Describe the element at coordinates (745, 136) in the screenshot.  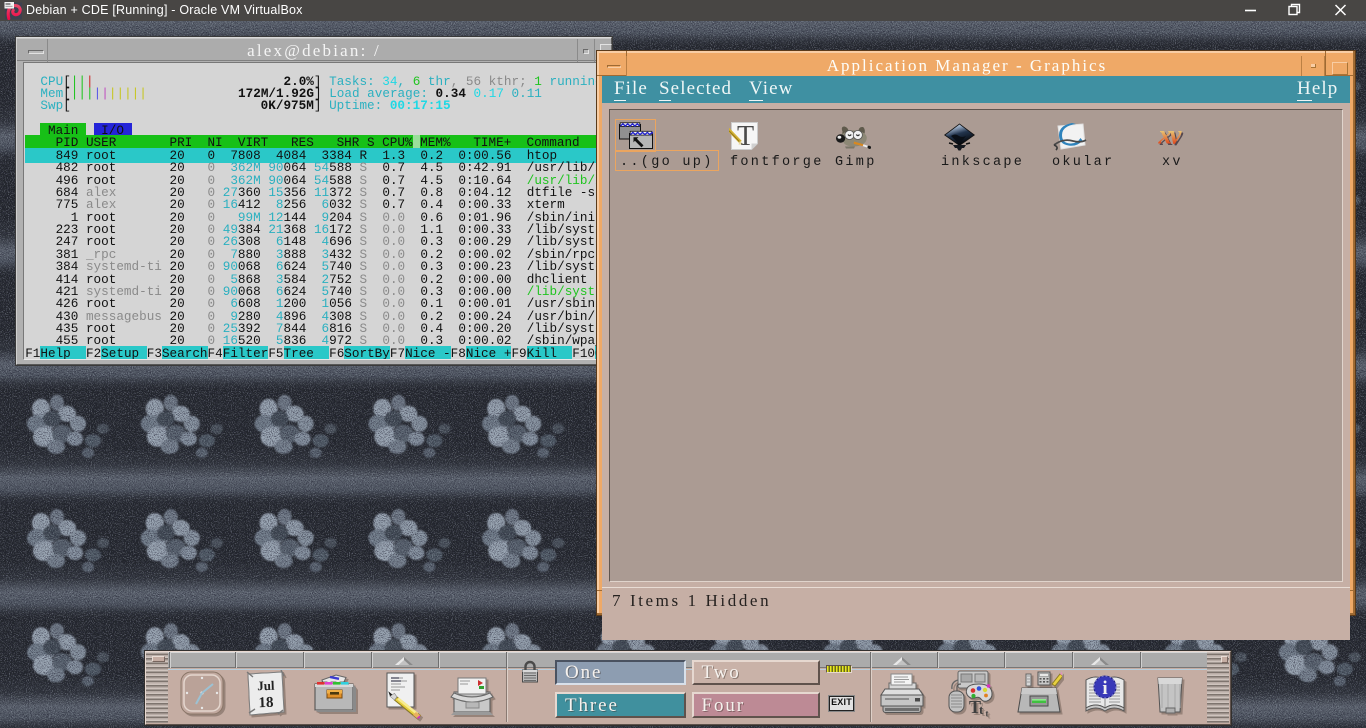
I see `svg-text: T` at that location.